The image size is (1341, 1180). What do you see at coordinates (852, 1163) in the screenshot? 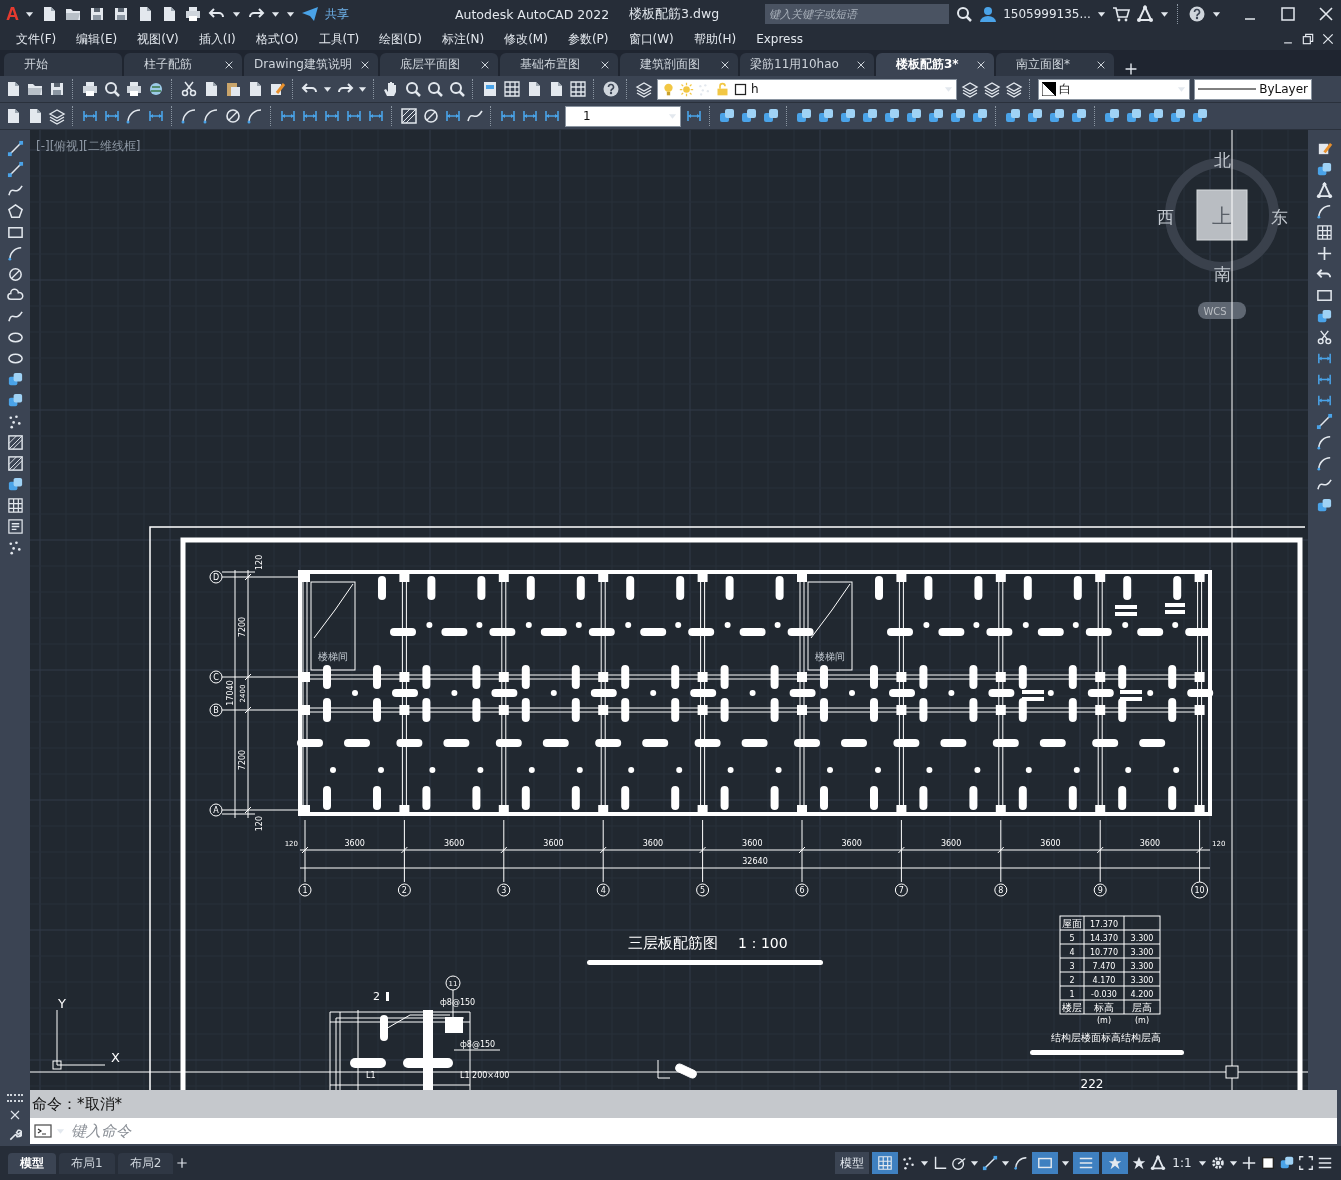
I see `model-space-button: 模型` at bounding box center [852, 1163].